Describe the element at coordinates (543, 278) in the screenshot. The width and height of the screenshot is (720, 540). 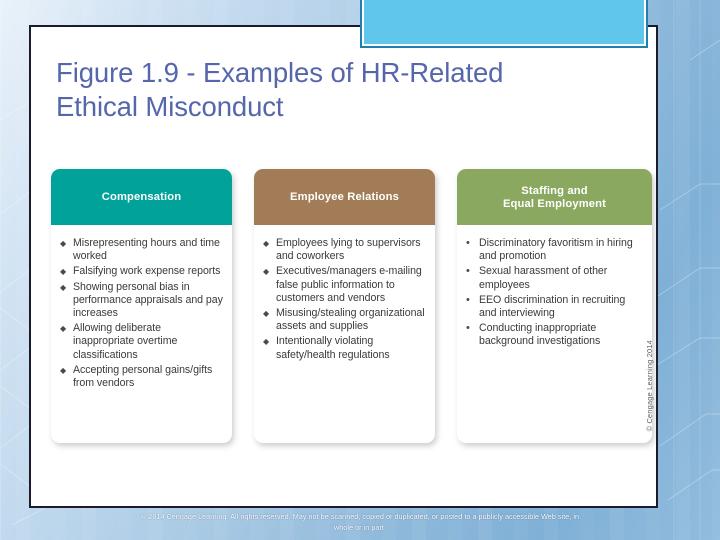
I see `list-item-text: Sexual harassment of other employees` at that location.